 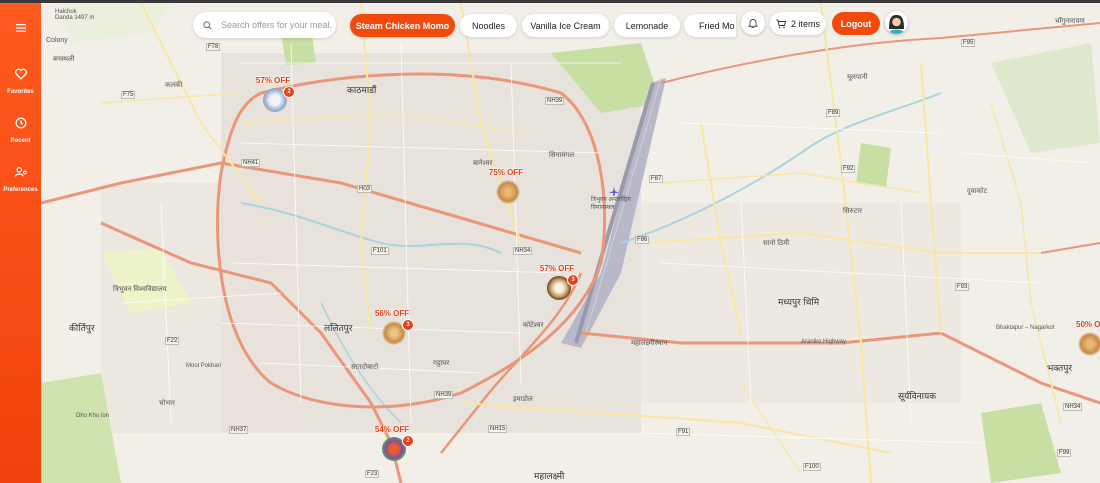 I want to click on clock-icon, so click(x=20, y=123).